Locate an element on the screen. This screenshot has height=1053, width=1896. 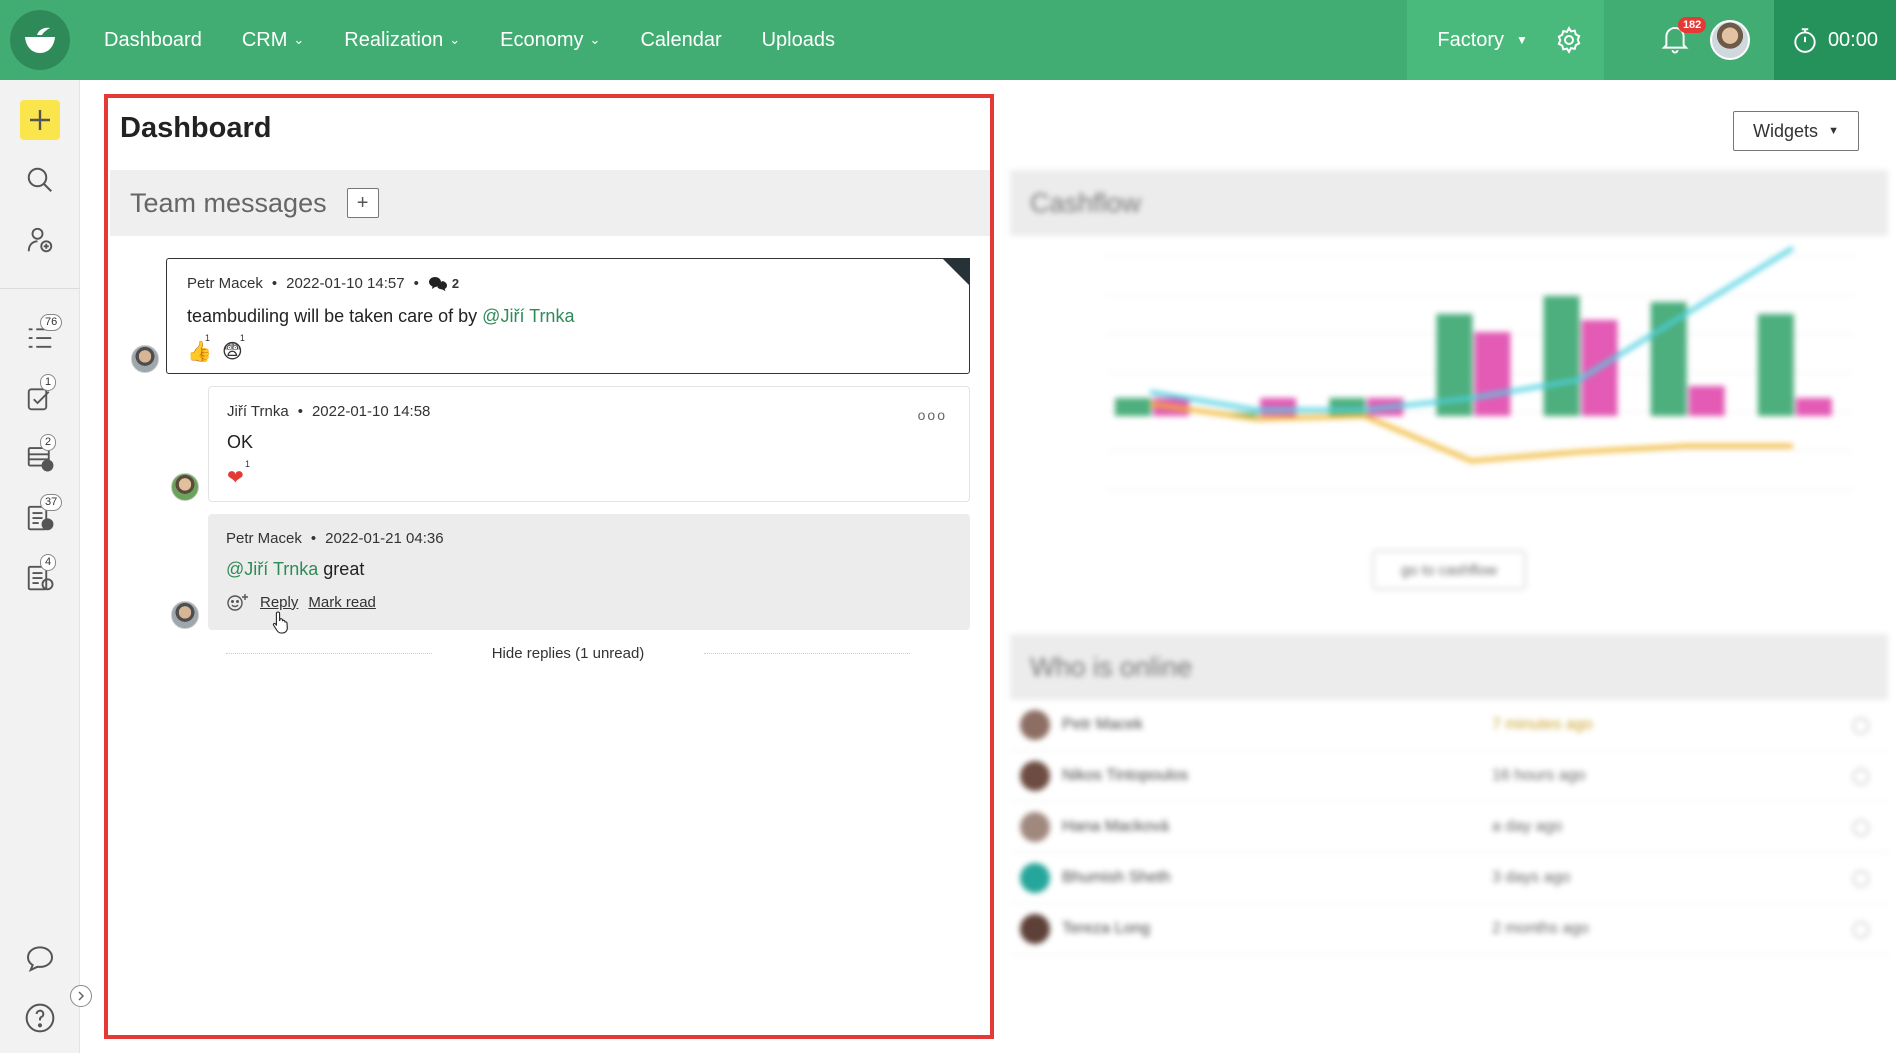
help-button is located at coordinates (40, 1018).